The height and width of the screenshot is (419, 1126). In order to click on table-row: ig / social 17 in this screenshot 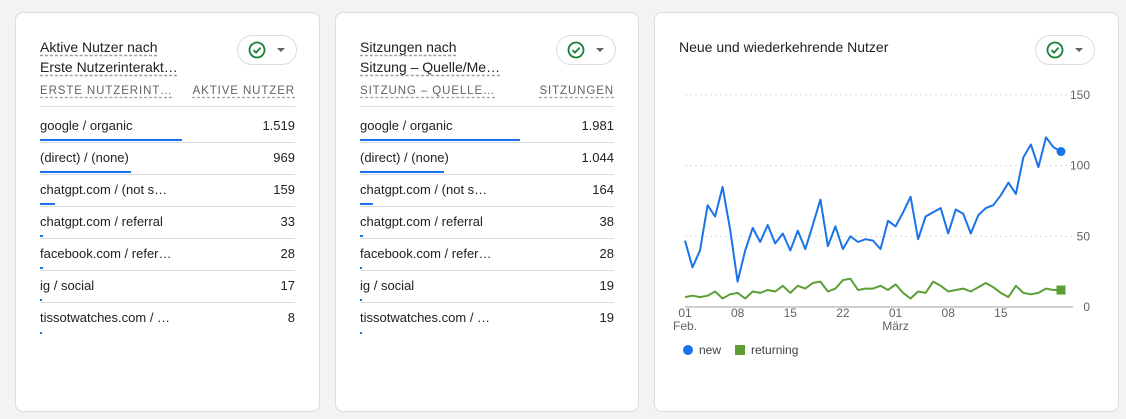, I will do `click(167, 287)`.